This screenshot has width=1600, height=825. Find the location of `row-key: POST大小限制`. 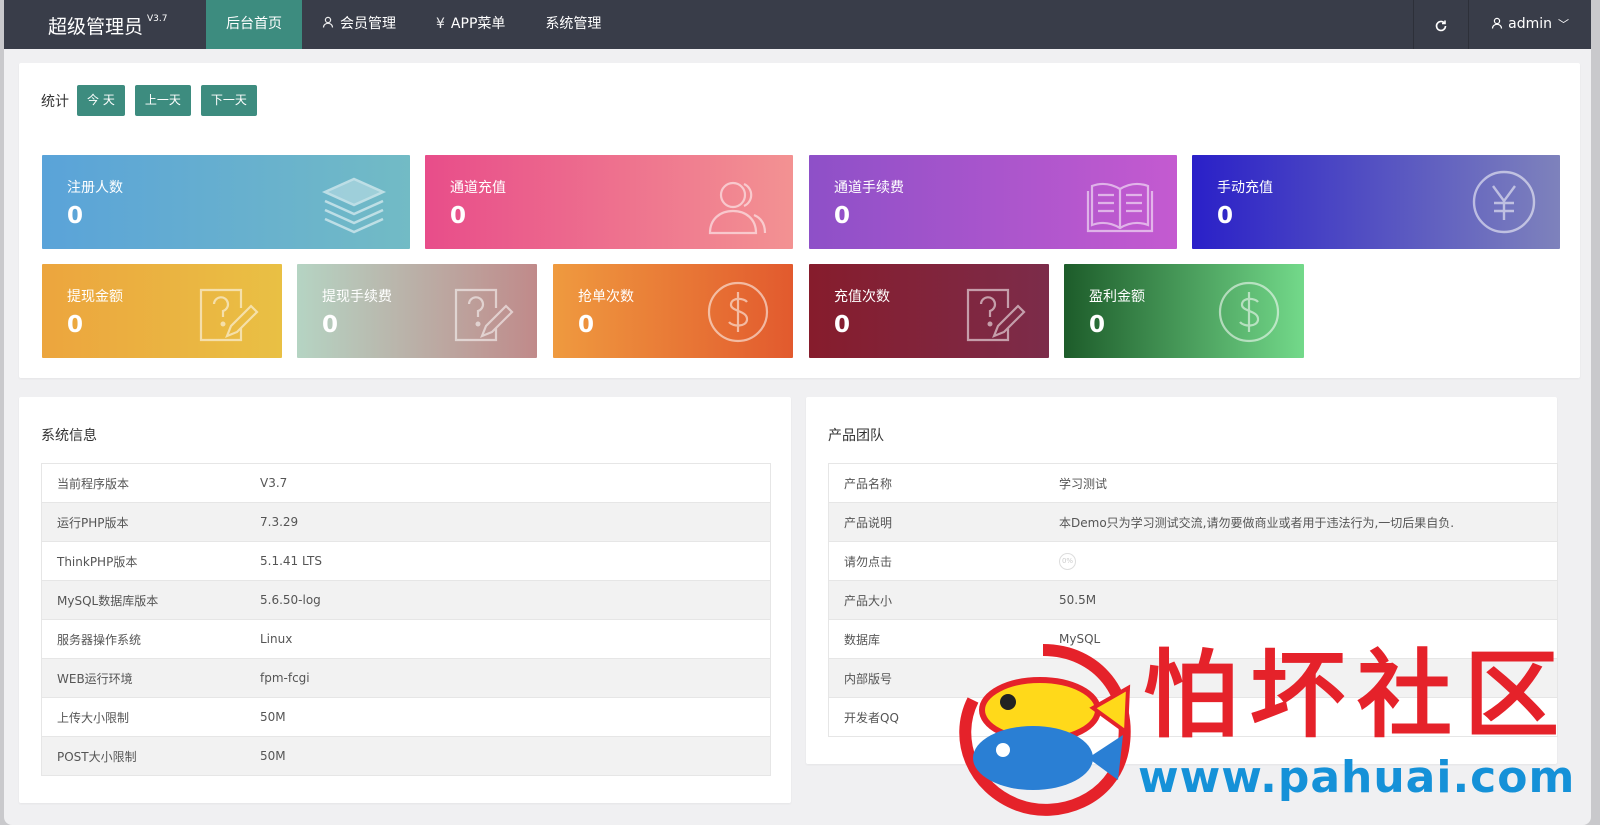

row-key: POST大小限制 is located at coordinates (97, 756).